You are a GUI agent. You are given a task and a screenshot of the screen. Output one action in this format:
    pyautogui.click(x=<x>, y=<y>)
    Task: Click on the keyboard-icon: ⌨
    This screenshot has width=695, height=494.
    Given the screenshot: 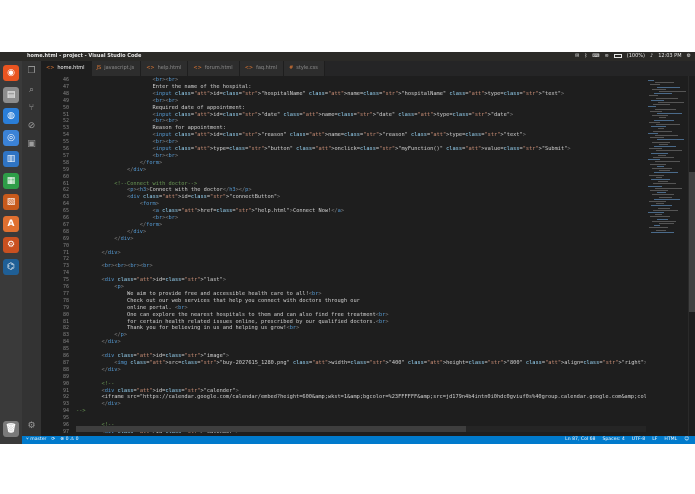 What is the action you would take?
    pyautogui.click(x=595, y=56)
    